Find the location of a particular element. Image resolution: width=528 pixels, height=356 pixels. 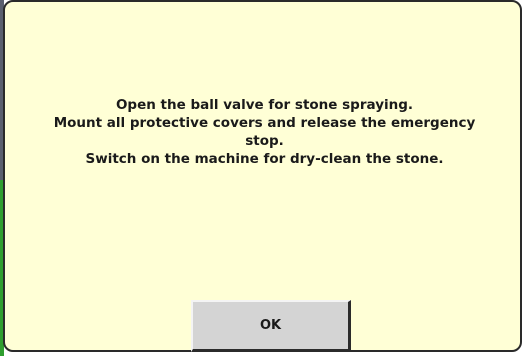

message-line-1: Open the ball valve for stone spraying. is located at coordinates (264, 105).